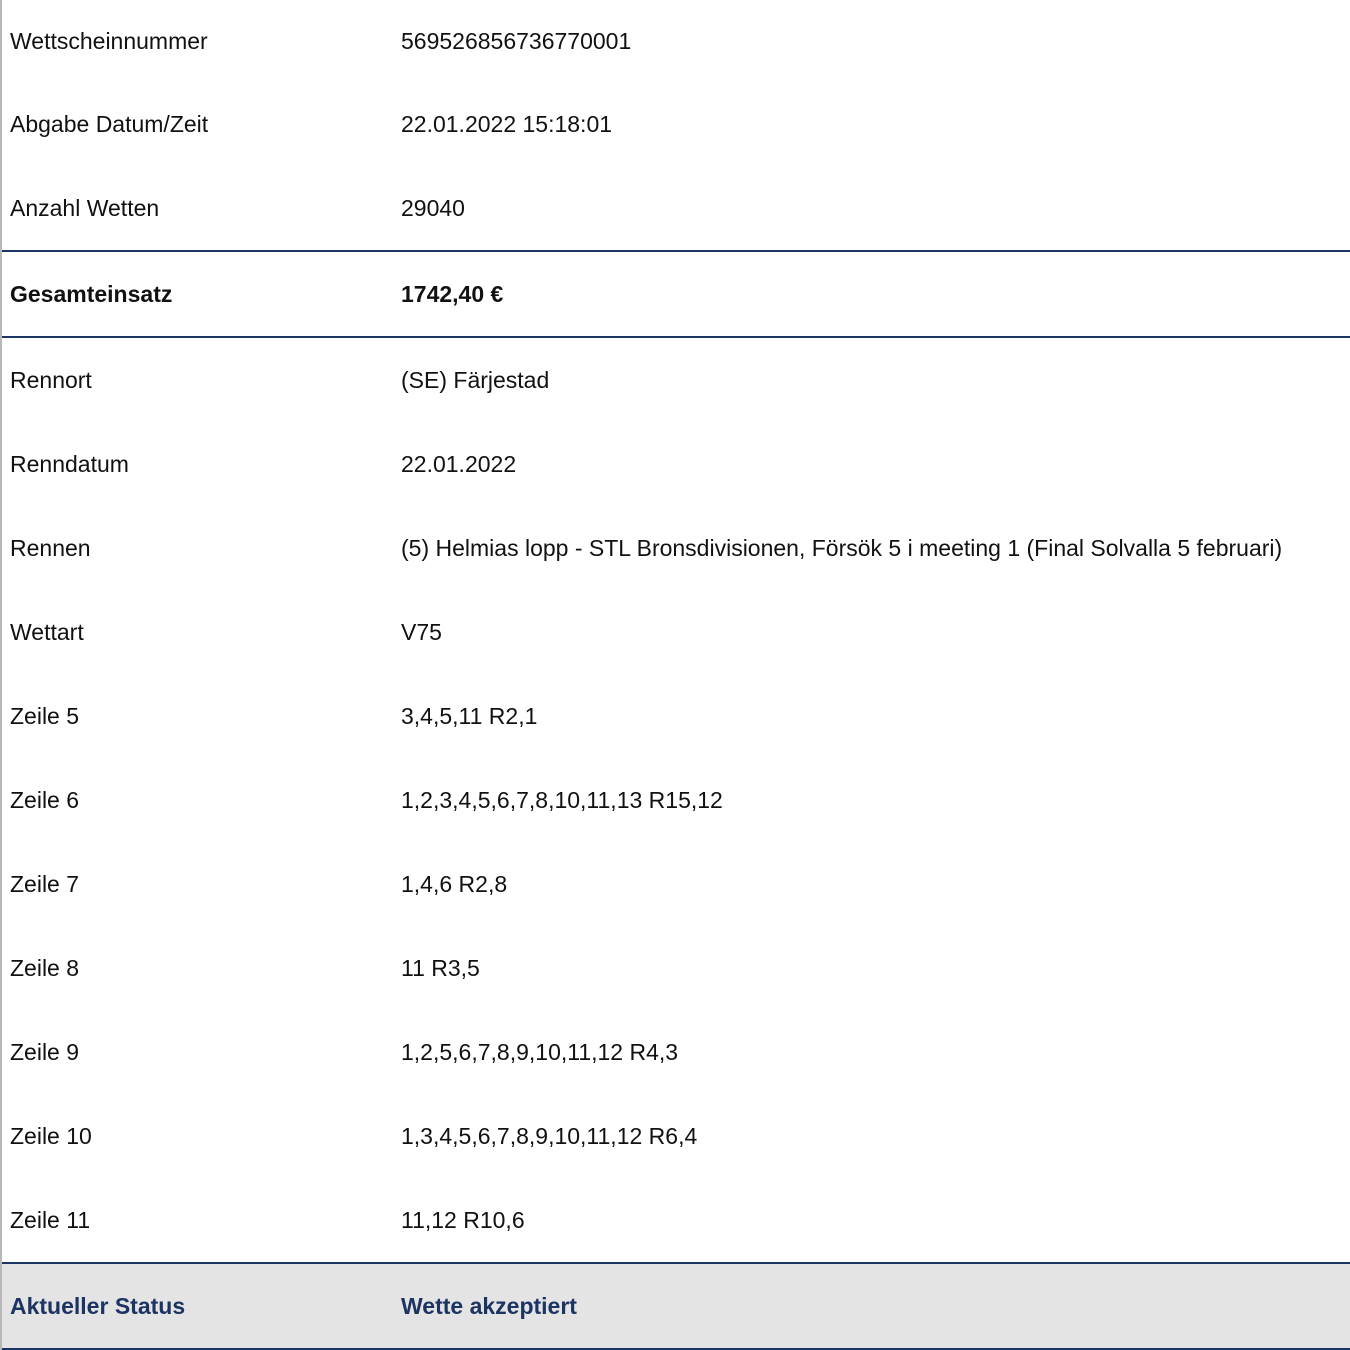  I want to click on current-status-row: Aktueller Status Wette akzeptiert, so click(676, 1306).